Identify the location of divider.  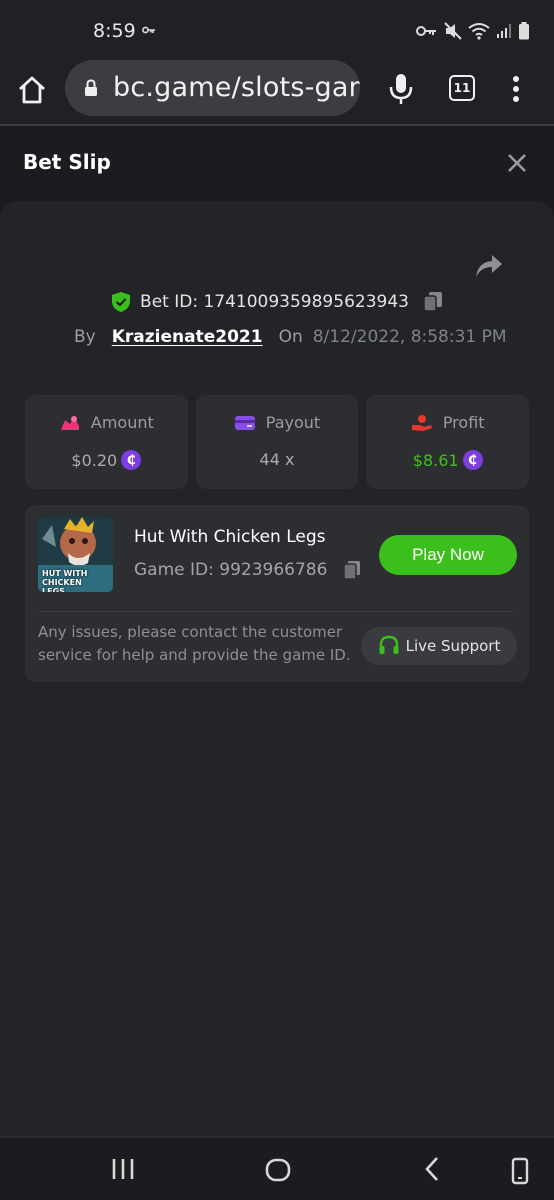
(277, 611).